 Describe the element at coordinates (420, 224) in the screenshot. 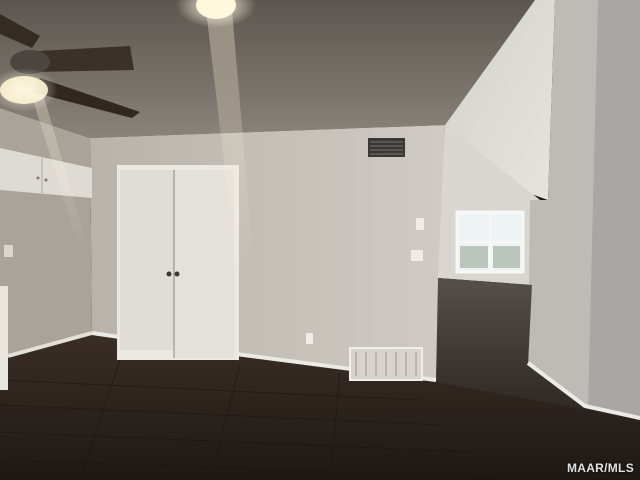

I see `light-switch` at that location.